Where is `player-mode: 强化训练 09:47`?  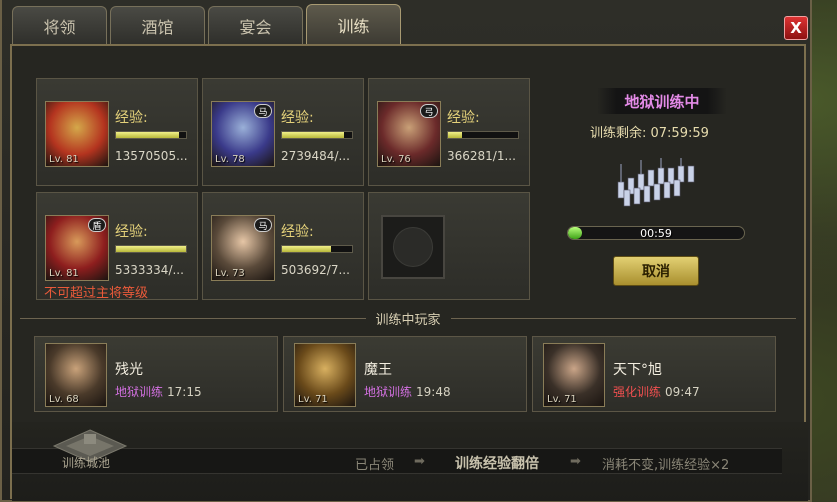
player-mode: 强化训练 09:47 is located at coordinates (656, 391).